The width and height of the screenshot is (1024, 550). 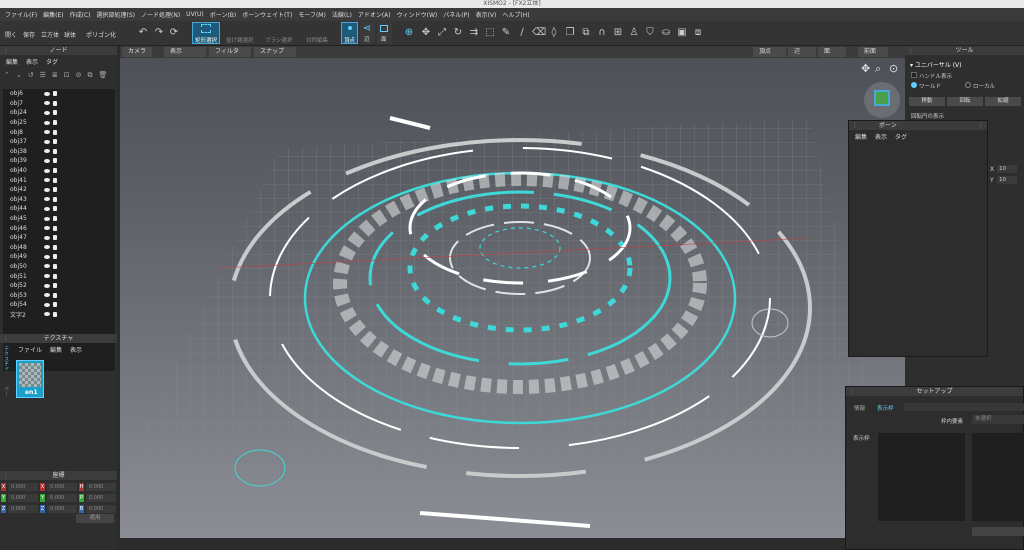 What do you see at coordinates (882, 100) in the screenshot?
I see `view-cube` at bounding box center [882, 100].